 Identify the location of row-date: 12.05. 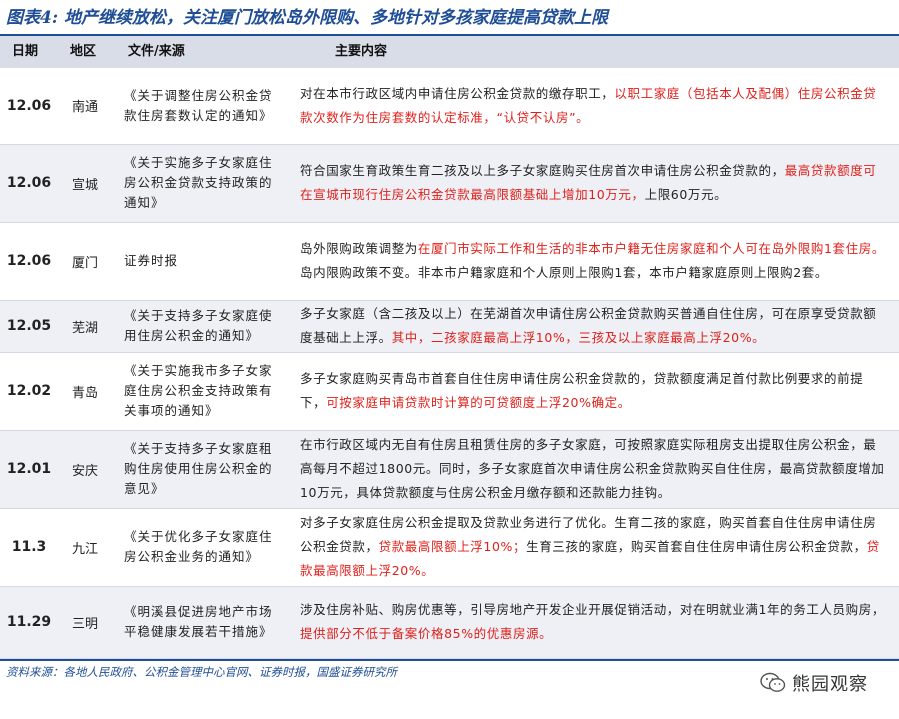
(29, 326).